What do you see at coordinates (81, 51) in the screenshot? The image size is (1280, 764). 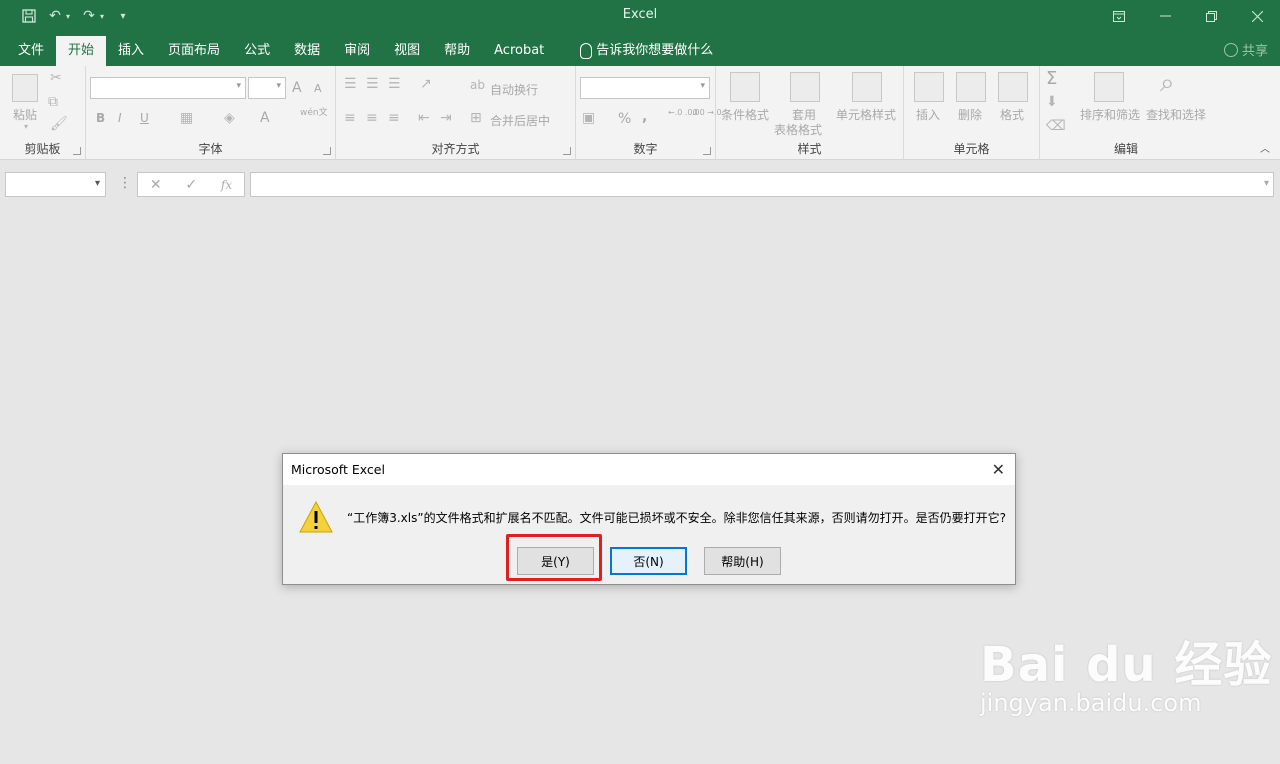 I see `tab-home: 开始` at bounding box center [81, 51].